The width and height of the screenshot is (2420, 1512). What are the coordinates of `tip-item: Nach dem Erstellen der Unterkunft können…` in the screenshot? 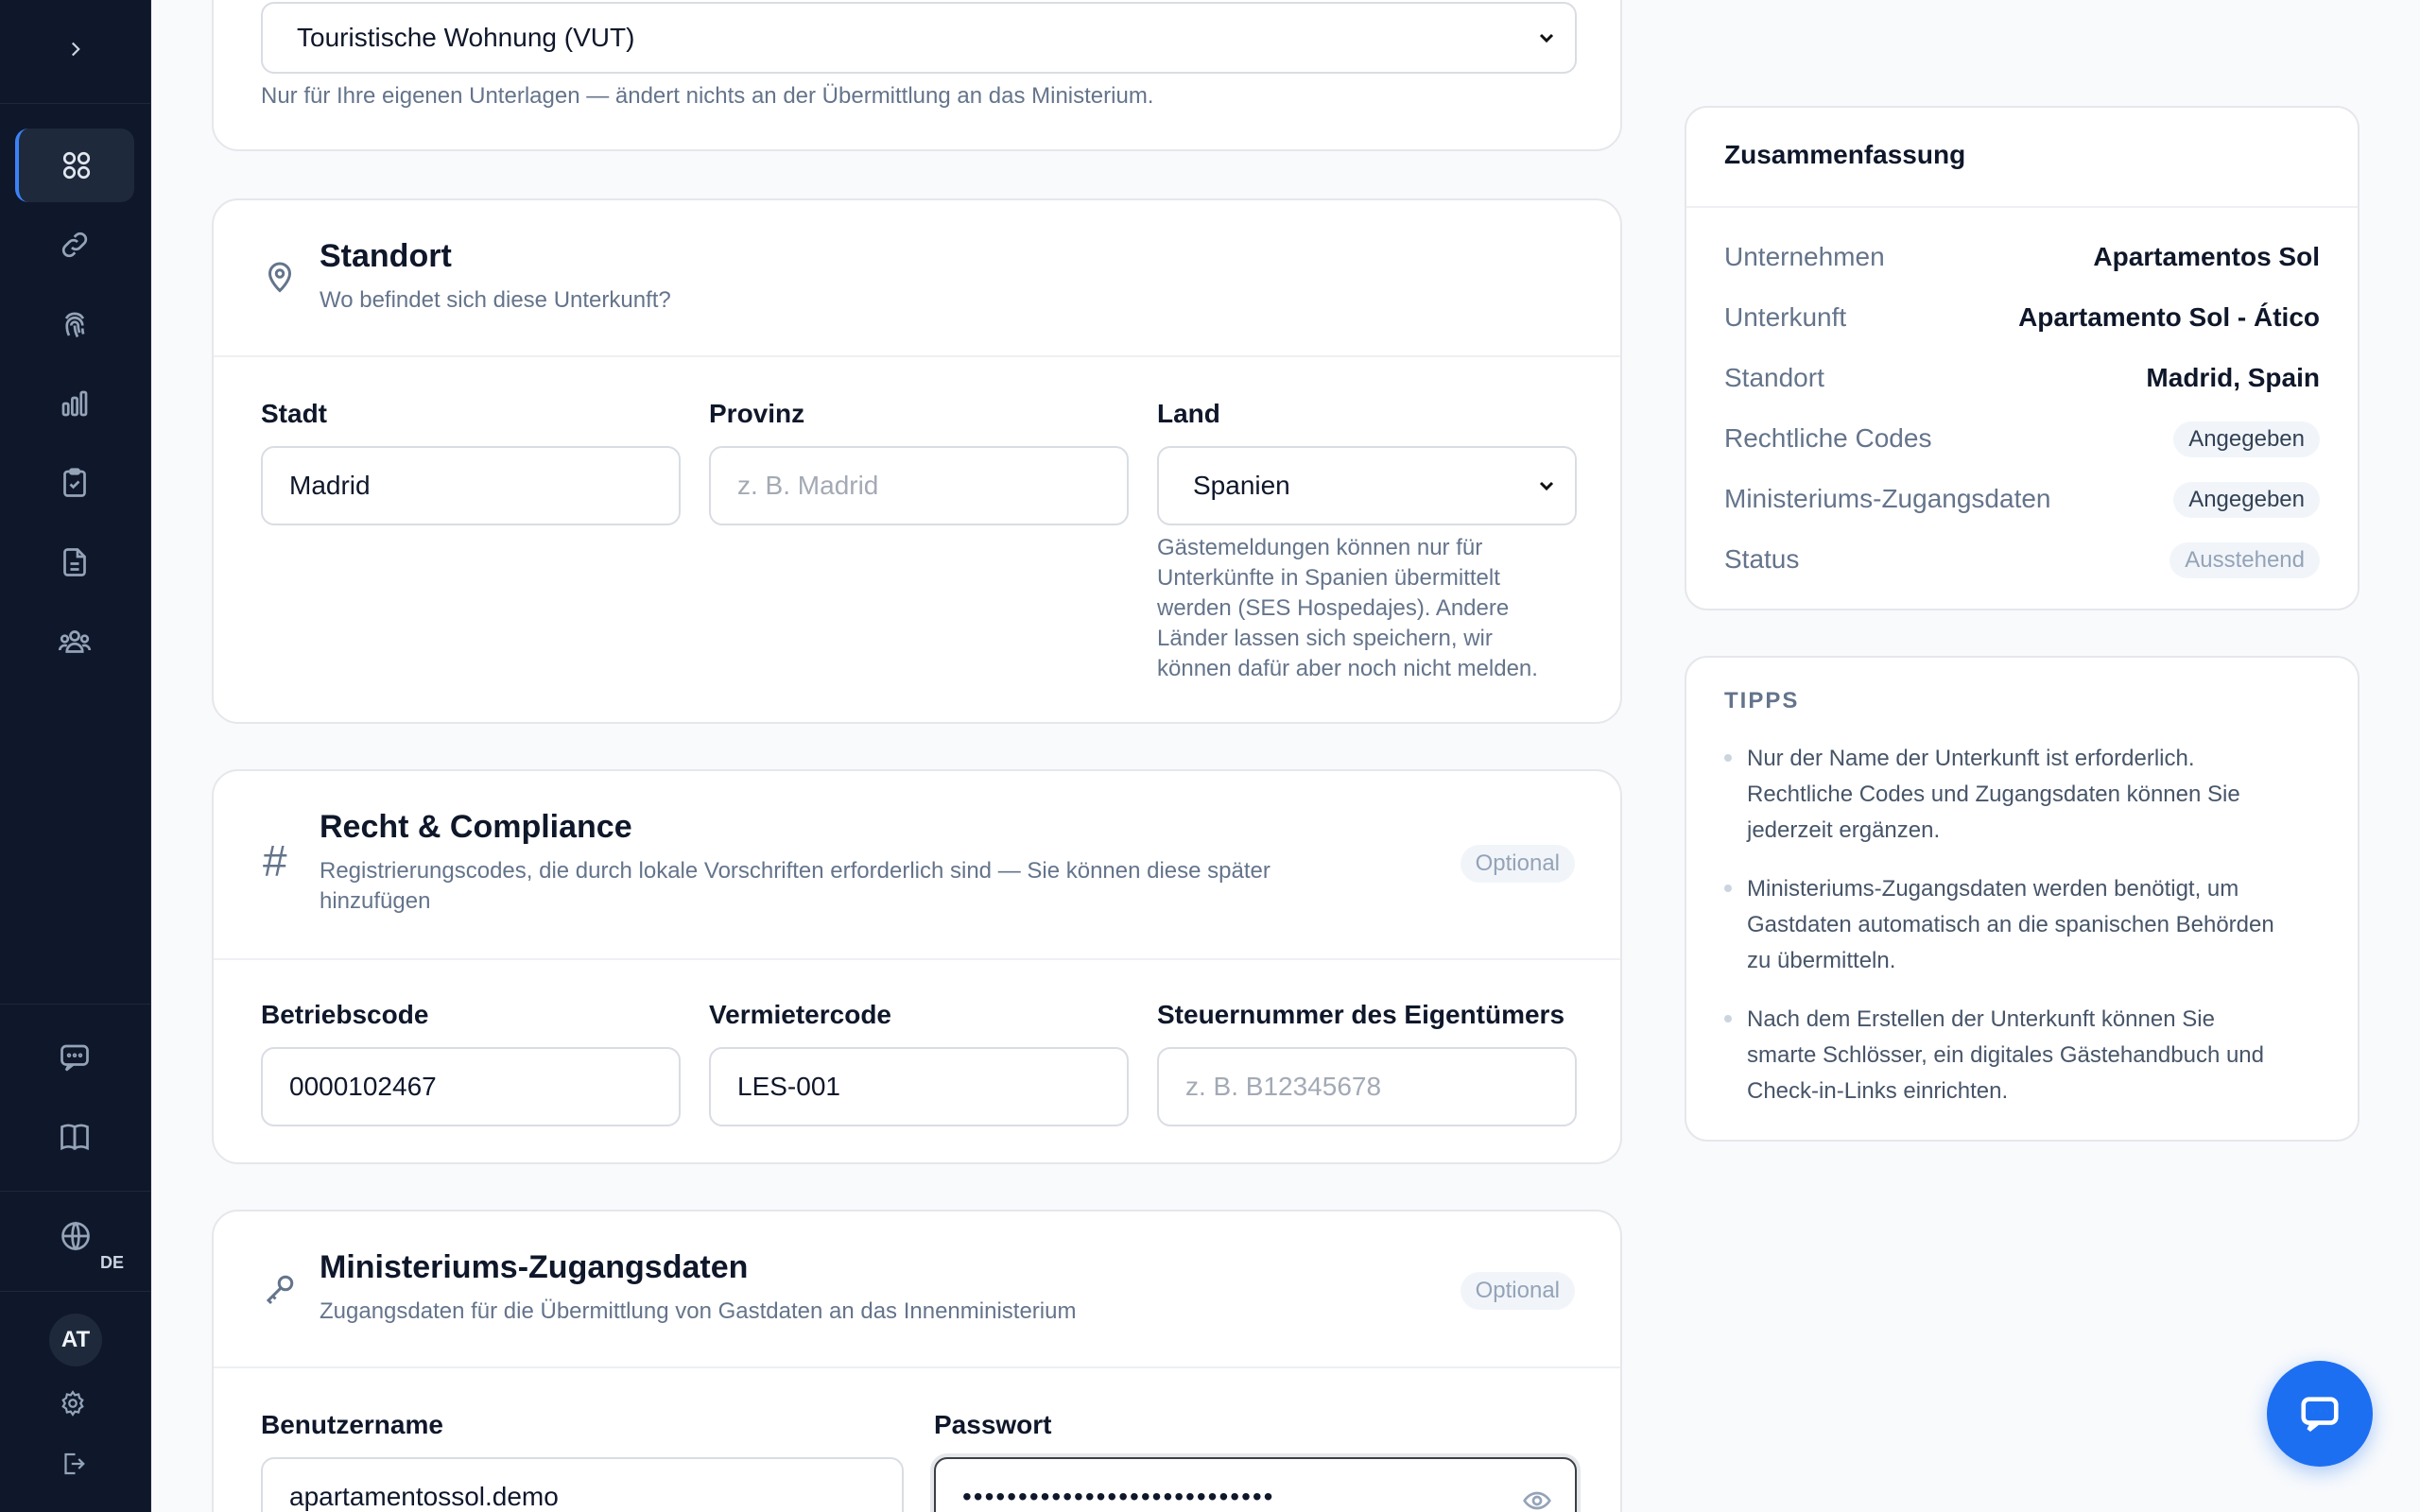 It's located at (2005, 1055).